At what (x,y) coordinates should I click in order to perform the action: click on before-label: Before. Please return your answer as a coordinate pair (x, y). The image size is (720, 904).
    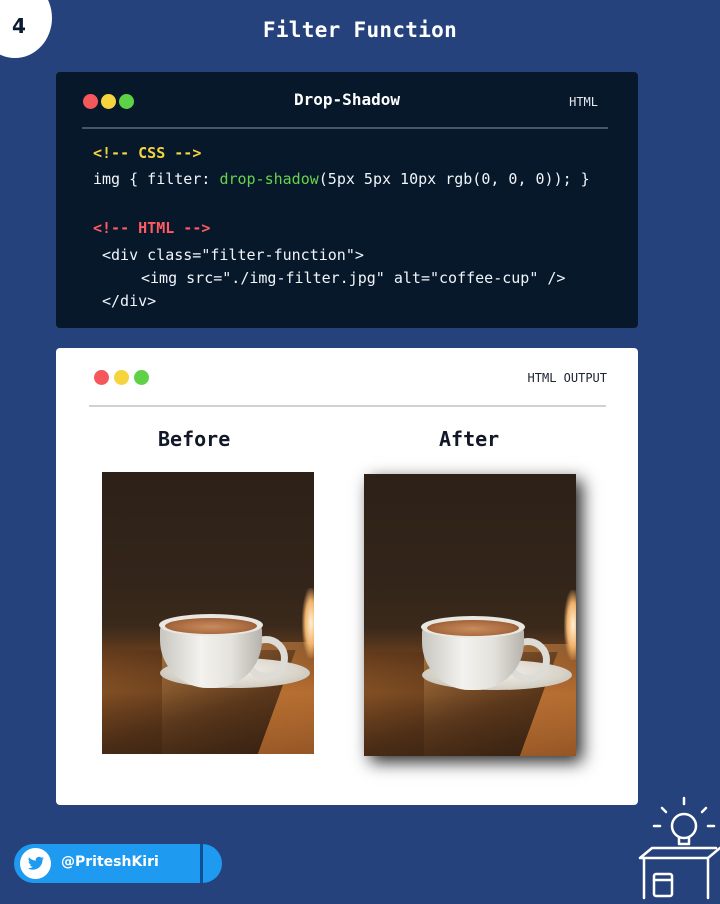
    Looking at the image, I should click on (194, 439).